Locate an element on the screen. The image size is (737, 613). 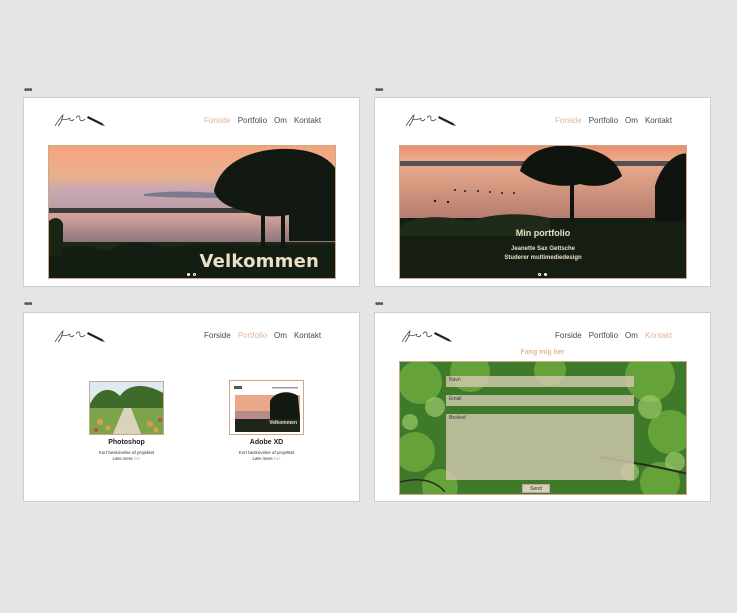
artboard-forside: Forside Portfolio Om Kontakt Velkommen is located at coordinates (191, 192).